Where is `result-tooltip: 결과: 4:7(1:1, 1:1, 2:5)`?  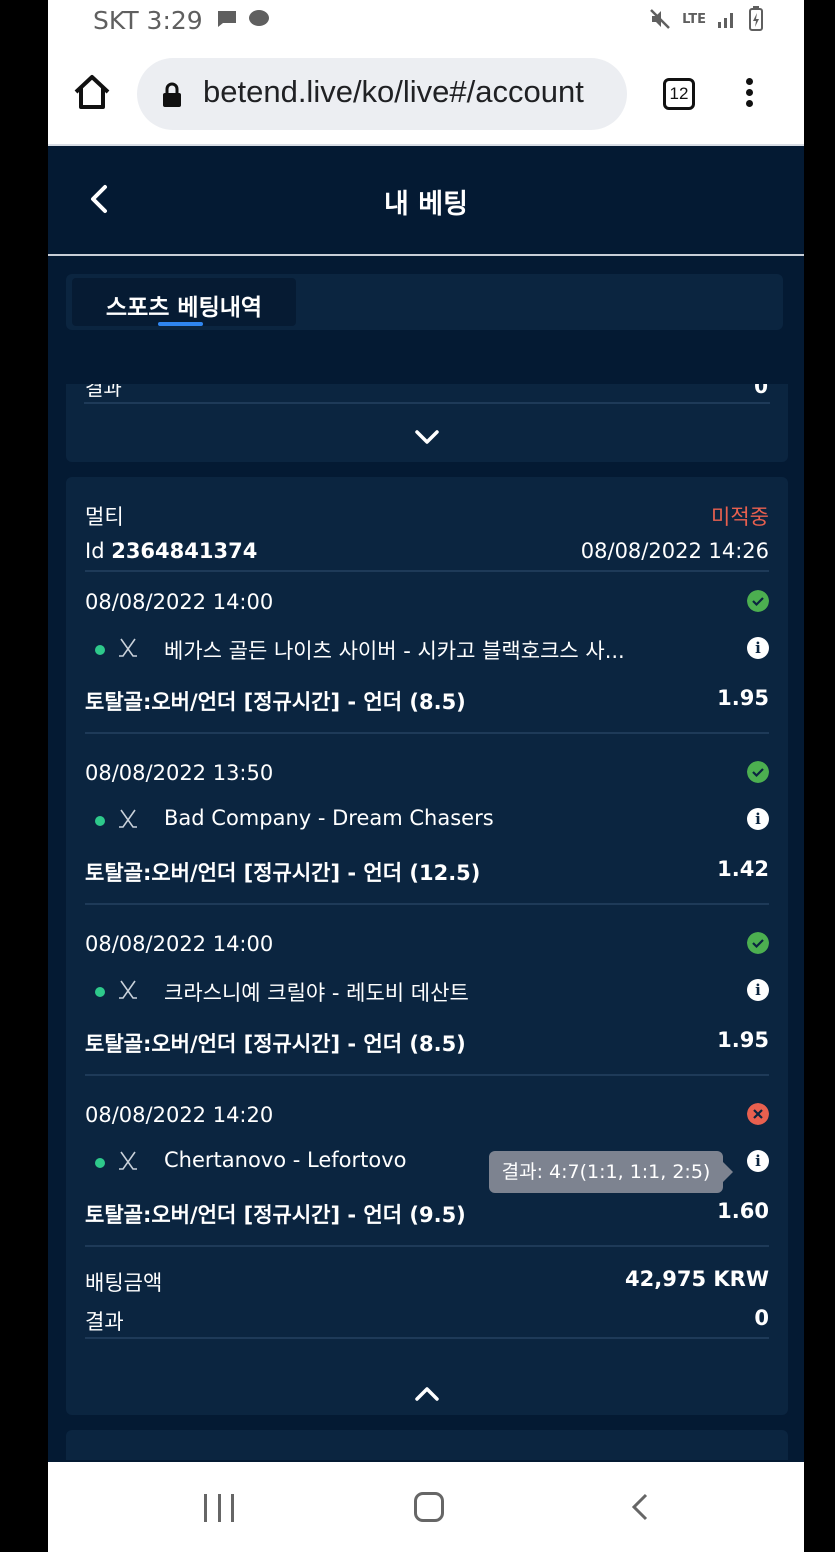 result-tooltip: 결과: 4:7(1:1, 1:1, 2:5) is located at coordinates (611, 1172).